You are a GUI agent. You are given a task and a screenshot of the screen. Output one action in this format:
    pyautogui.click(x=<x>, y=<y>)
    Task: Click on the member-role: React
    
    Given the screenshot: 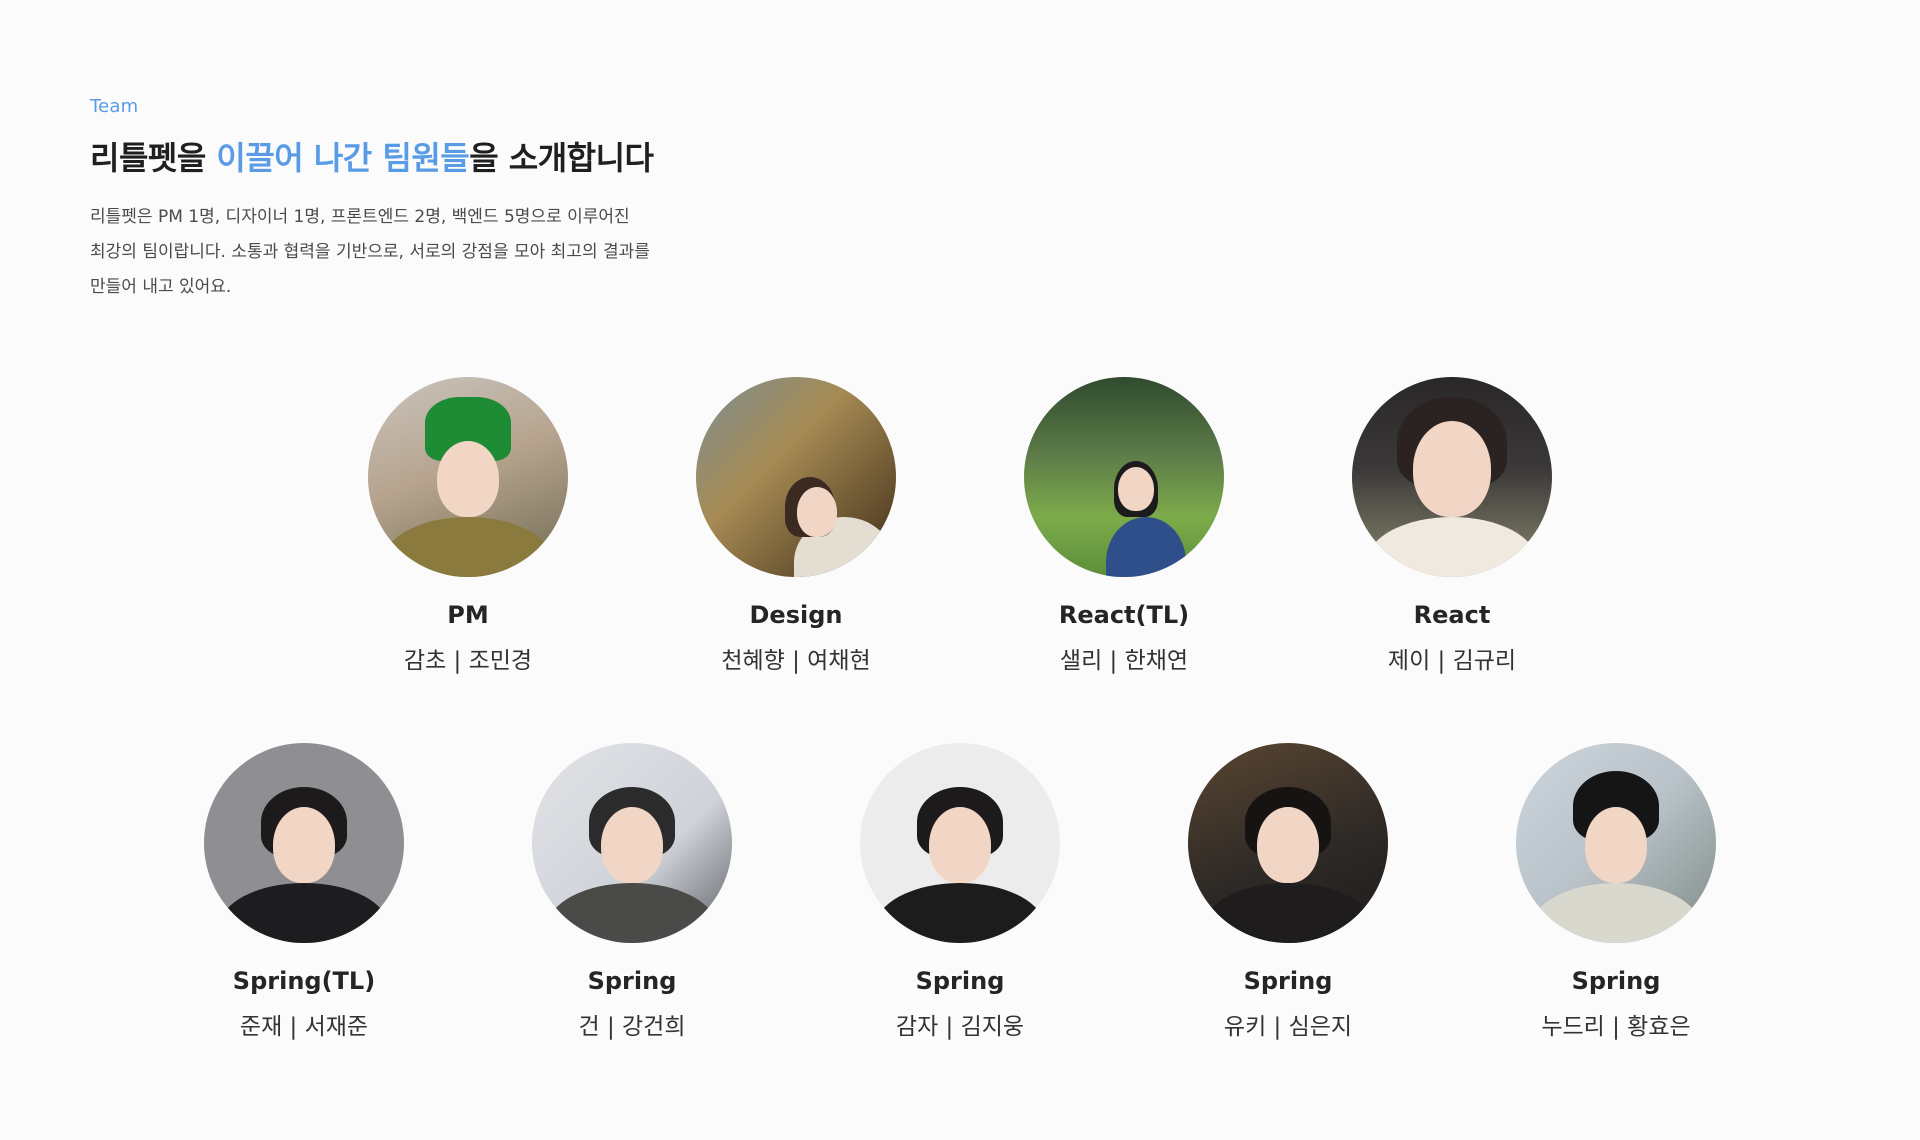 What is the action you would take?
    pyautogui.click(x=1452, y=615)
    